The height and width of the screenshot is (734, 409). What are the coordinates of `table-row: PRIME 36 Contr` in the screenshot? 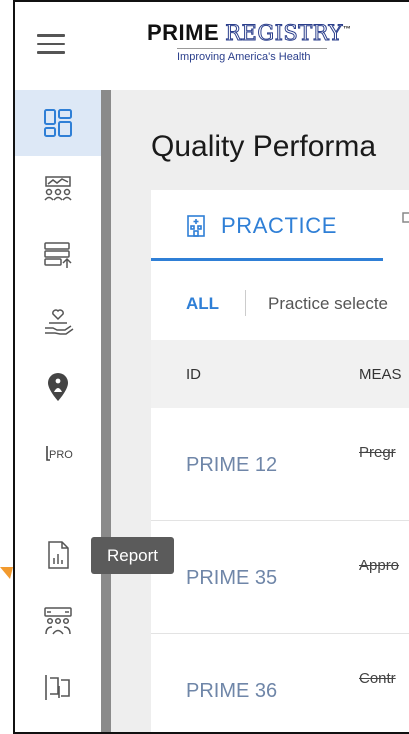 It's located at (280, 683).